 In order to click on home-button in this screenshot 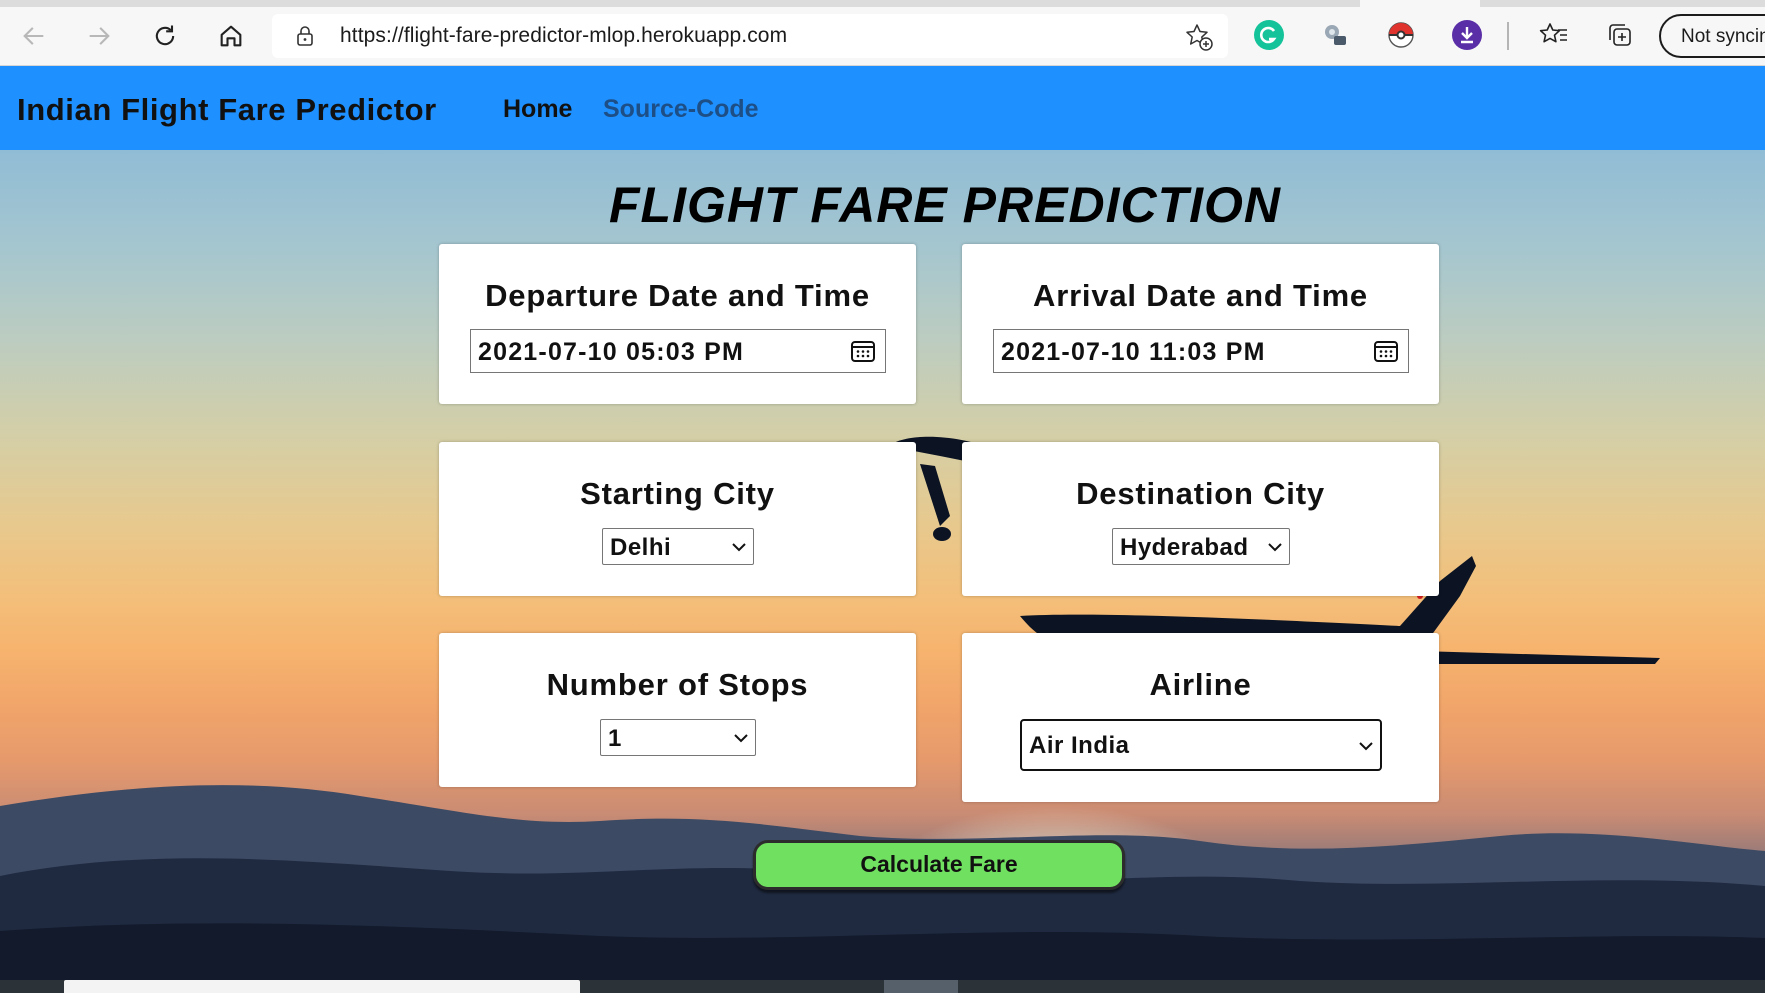, I will do `click(231, 36)`.